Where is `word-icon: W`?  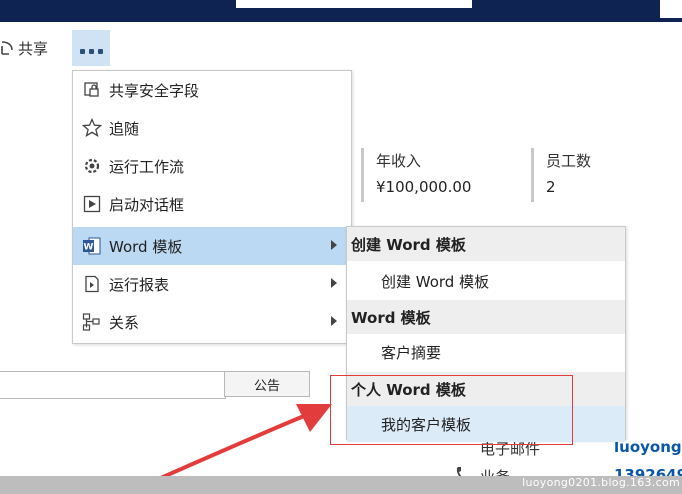 word-icon: W is located at coordinates (92, 246).